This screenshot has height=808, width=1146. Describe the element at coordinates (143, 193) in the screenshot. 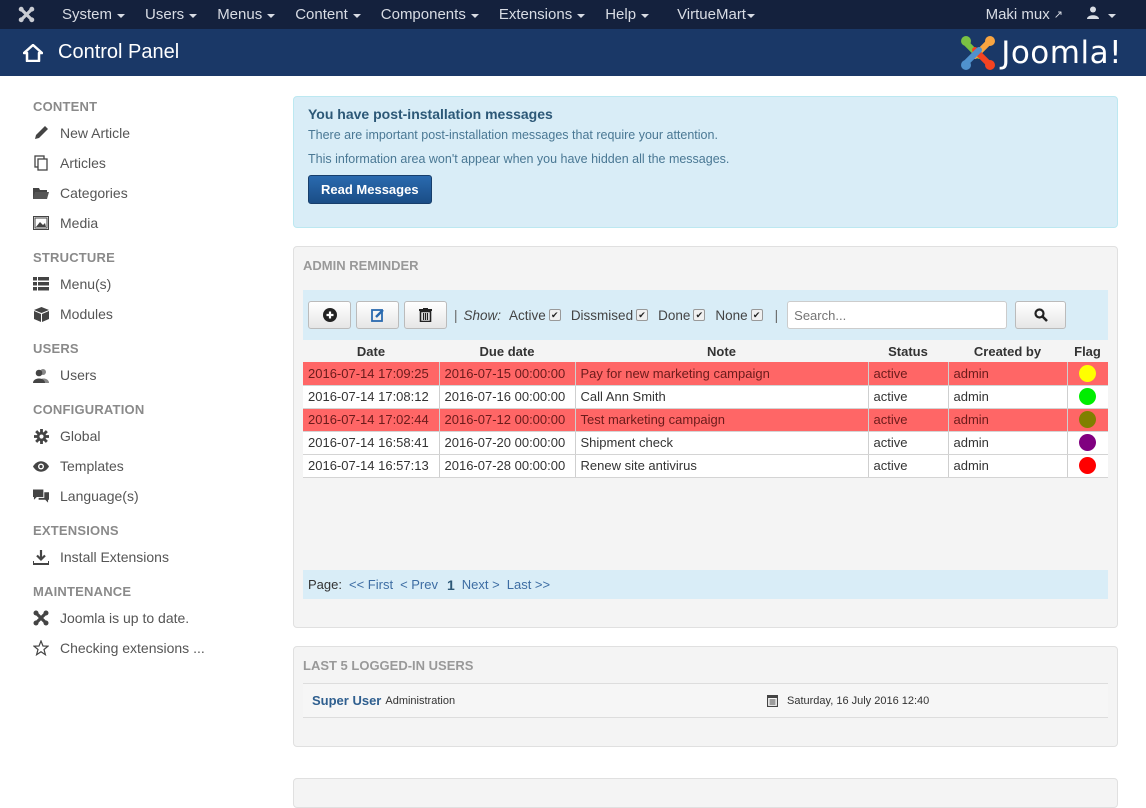

I see `sidebar-item-categories: Categories` at that location.